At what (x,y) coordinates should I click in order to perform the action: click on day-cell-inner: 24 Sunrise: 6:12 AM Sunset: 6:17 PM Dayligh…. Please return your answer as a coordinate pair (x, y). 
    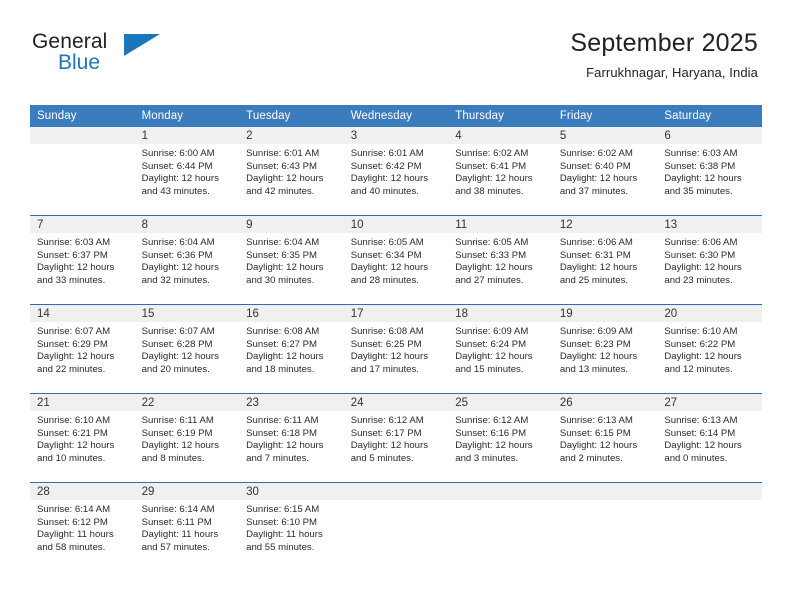
    Looking at the image, I should click on (396, 438).